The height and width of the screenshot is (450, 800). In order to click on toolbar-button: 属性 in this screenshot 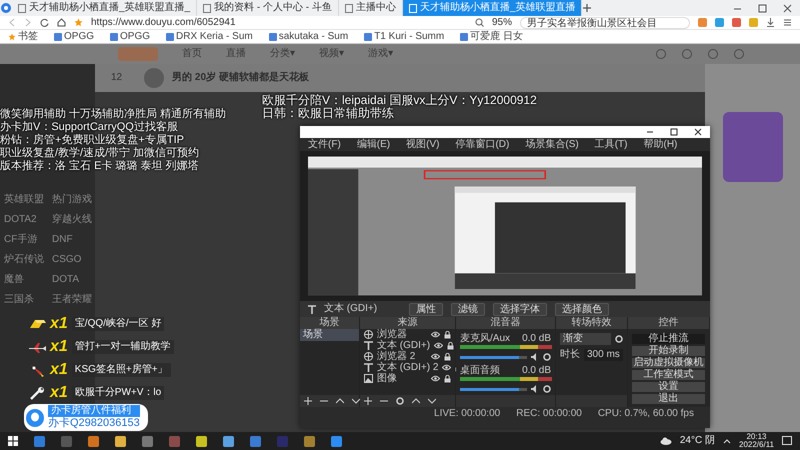, I will do `click(426, 309)`.